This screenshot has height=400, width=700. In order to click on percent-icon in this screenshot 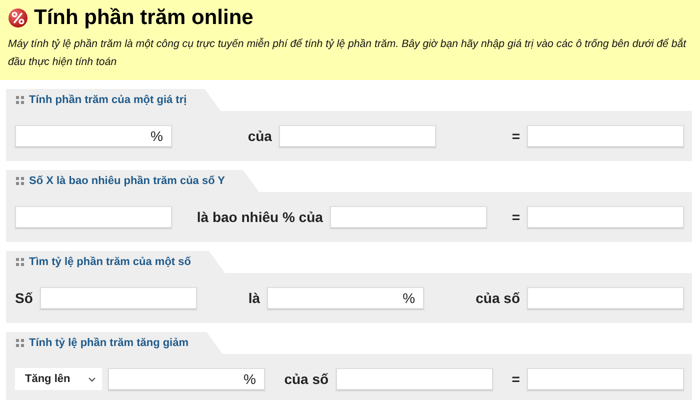, I will do `click(18, 18)`.